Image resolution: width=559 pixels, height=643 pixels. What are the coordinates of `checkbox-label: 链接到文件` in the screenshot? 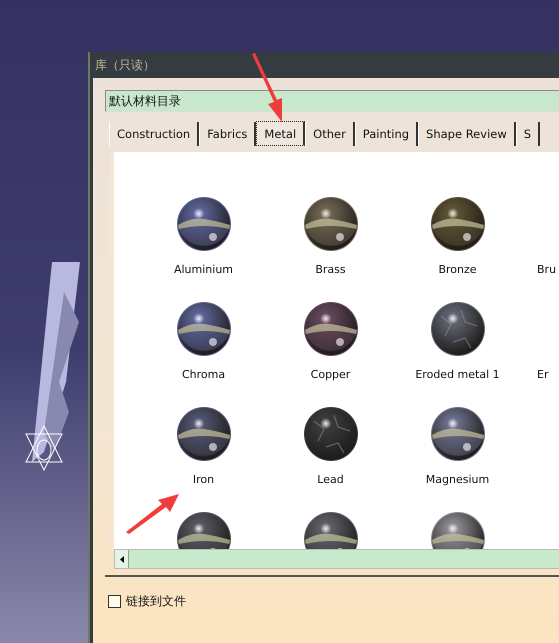 It's located at (156, 601).